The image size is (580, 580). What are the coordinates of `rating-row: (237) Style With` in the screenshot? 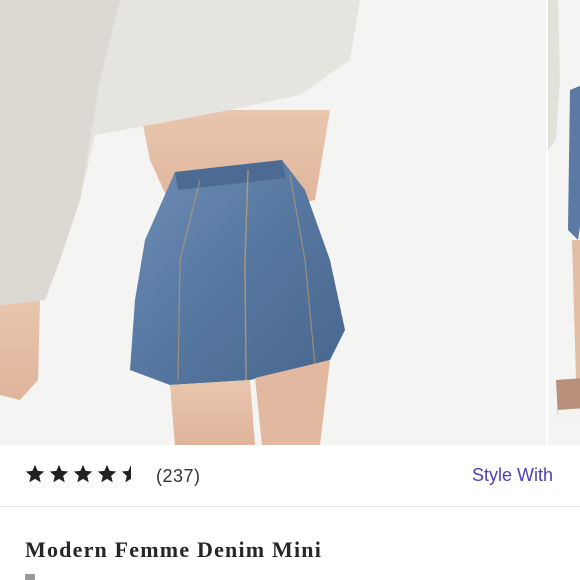 It's located at (290, 476).